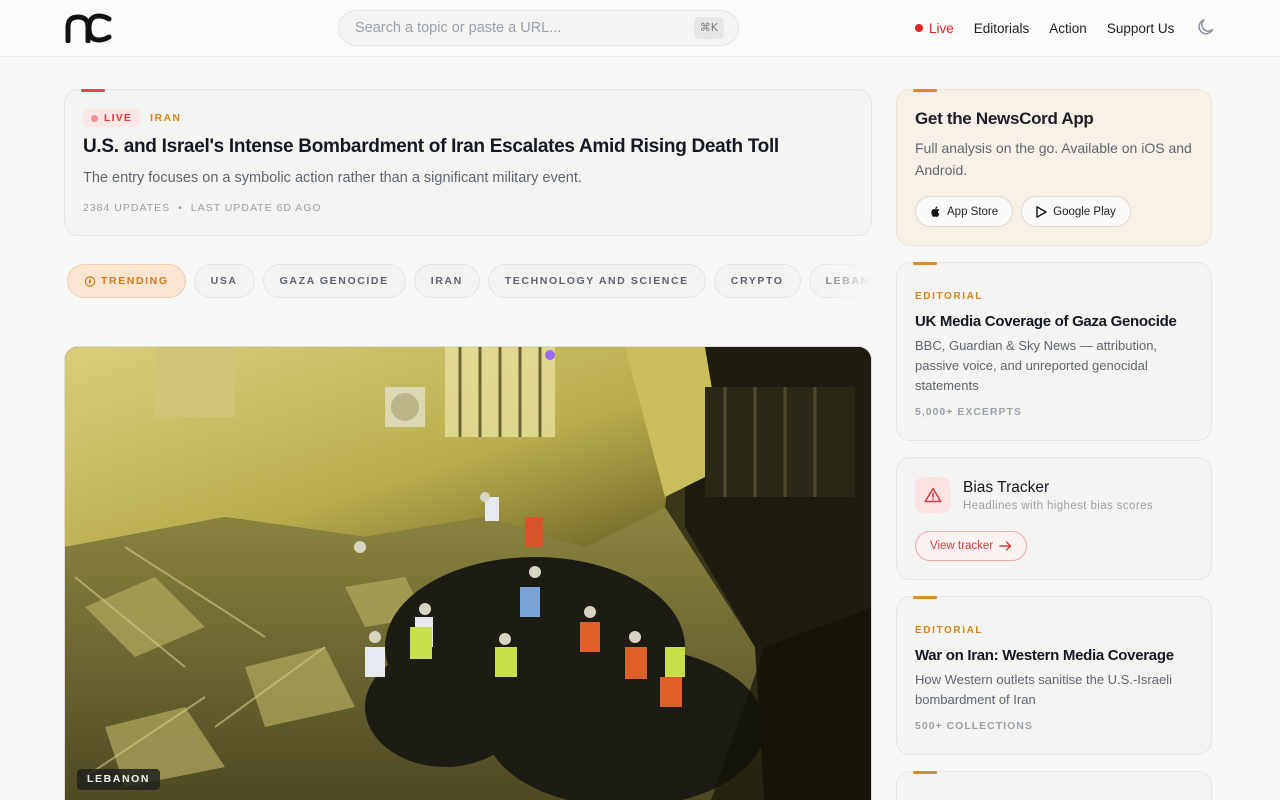 The width and height of the screenshot is (1280, 800). I want to click on updates-count: 2384 UPDATES, so click(127, 208).